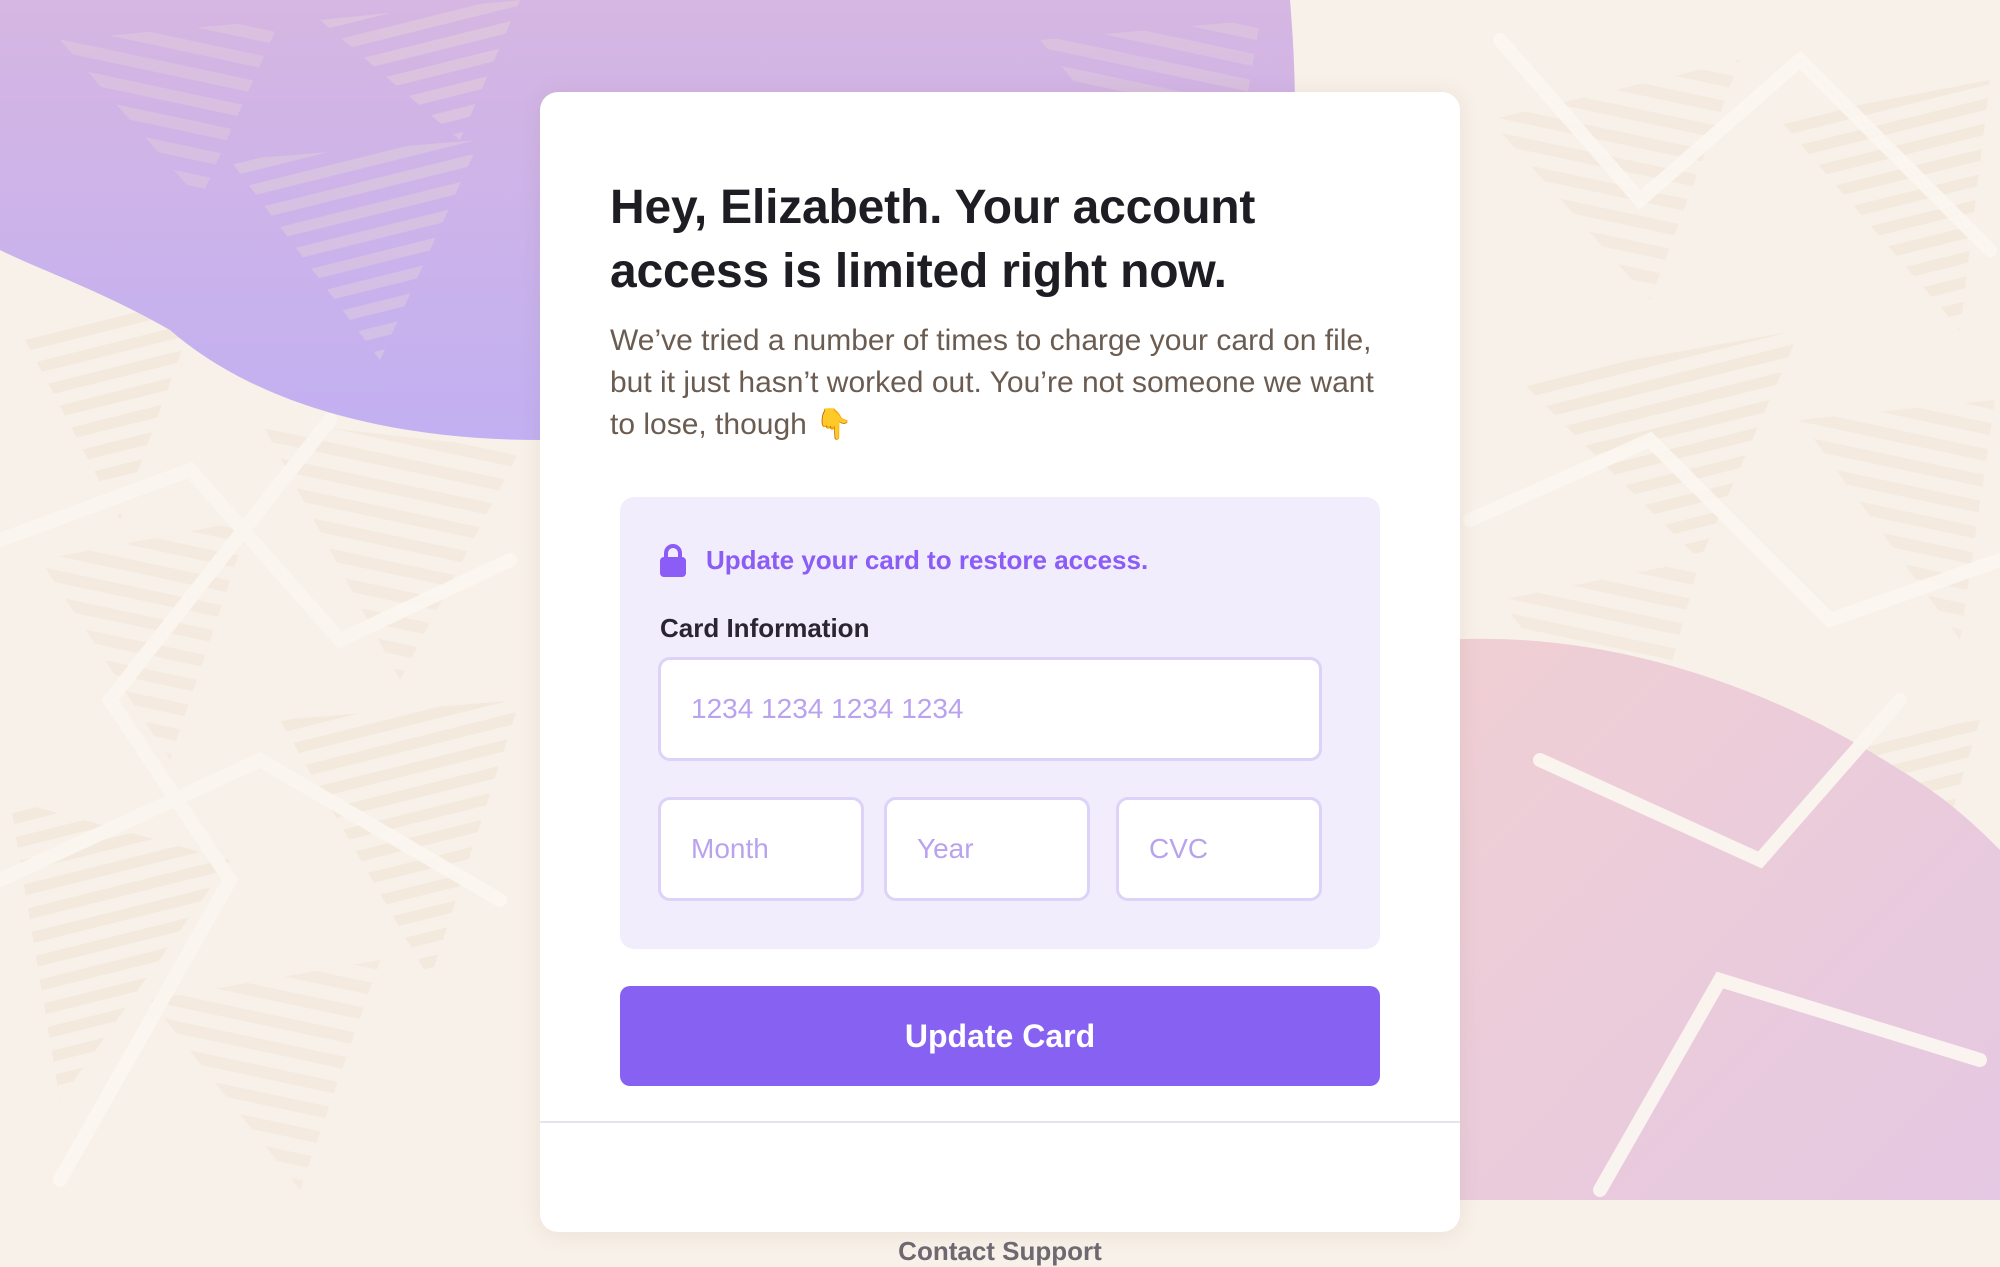  I want to click on lock-icon, so click(673, 560).